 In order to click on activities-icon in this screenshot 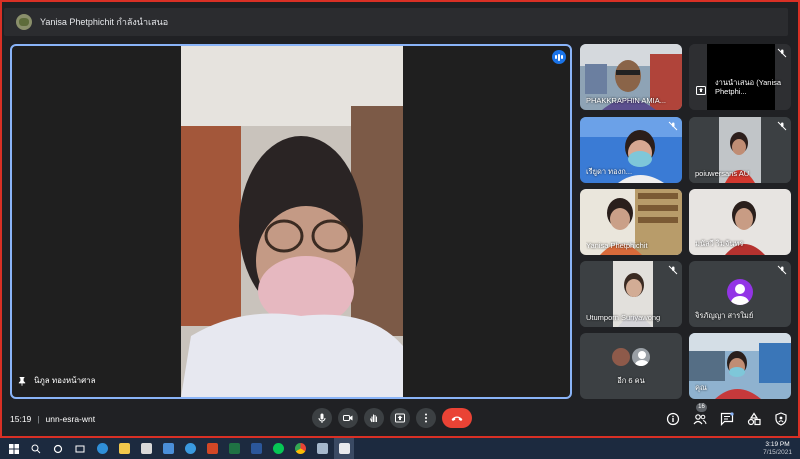, I will do `click(754, 419)`.